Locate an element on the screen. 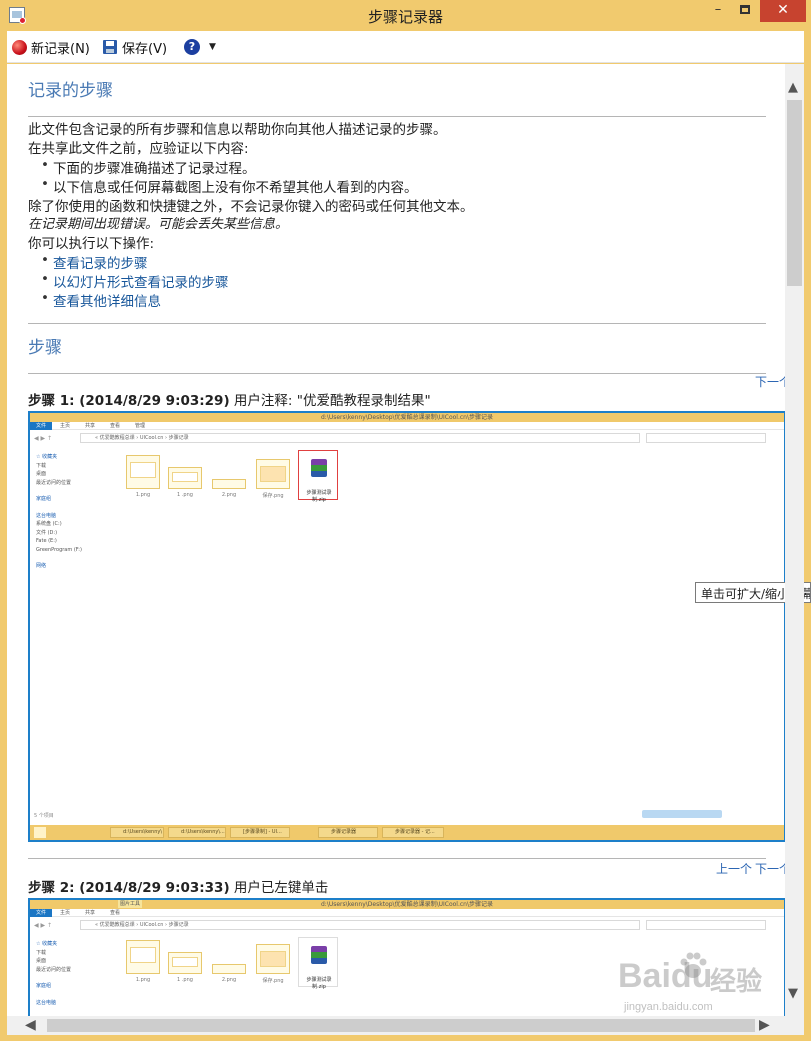  scroll-down-icon: ▼ is located at coordinates (793, 993).